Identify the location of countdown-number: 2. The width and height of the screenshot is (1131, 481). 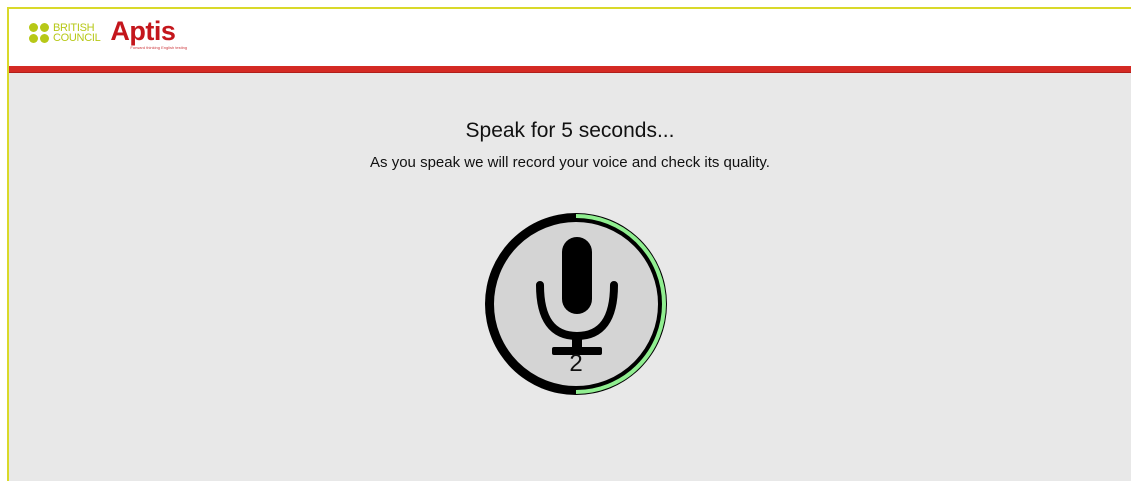
(576, 363).